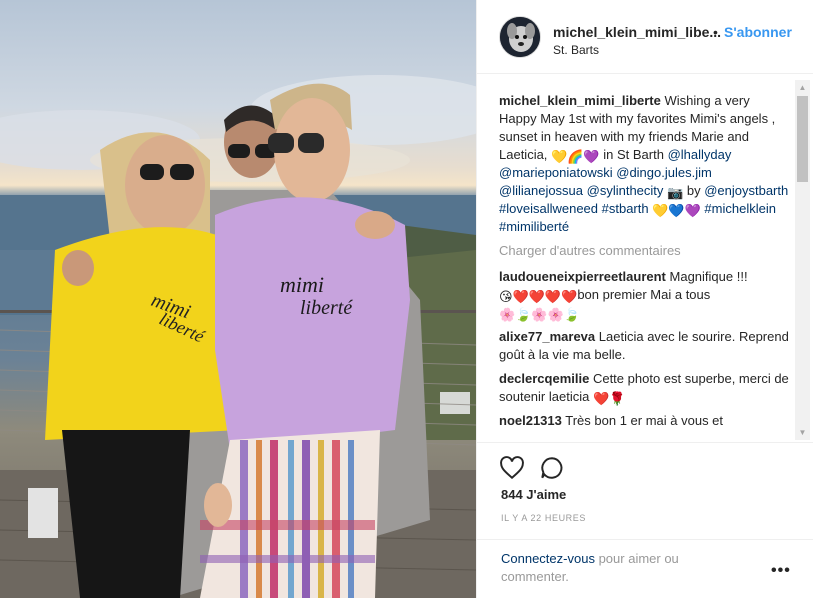 This screenshot has width=813, height=598. I want to click on follow-button: S'abonner, so click(758, 32).